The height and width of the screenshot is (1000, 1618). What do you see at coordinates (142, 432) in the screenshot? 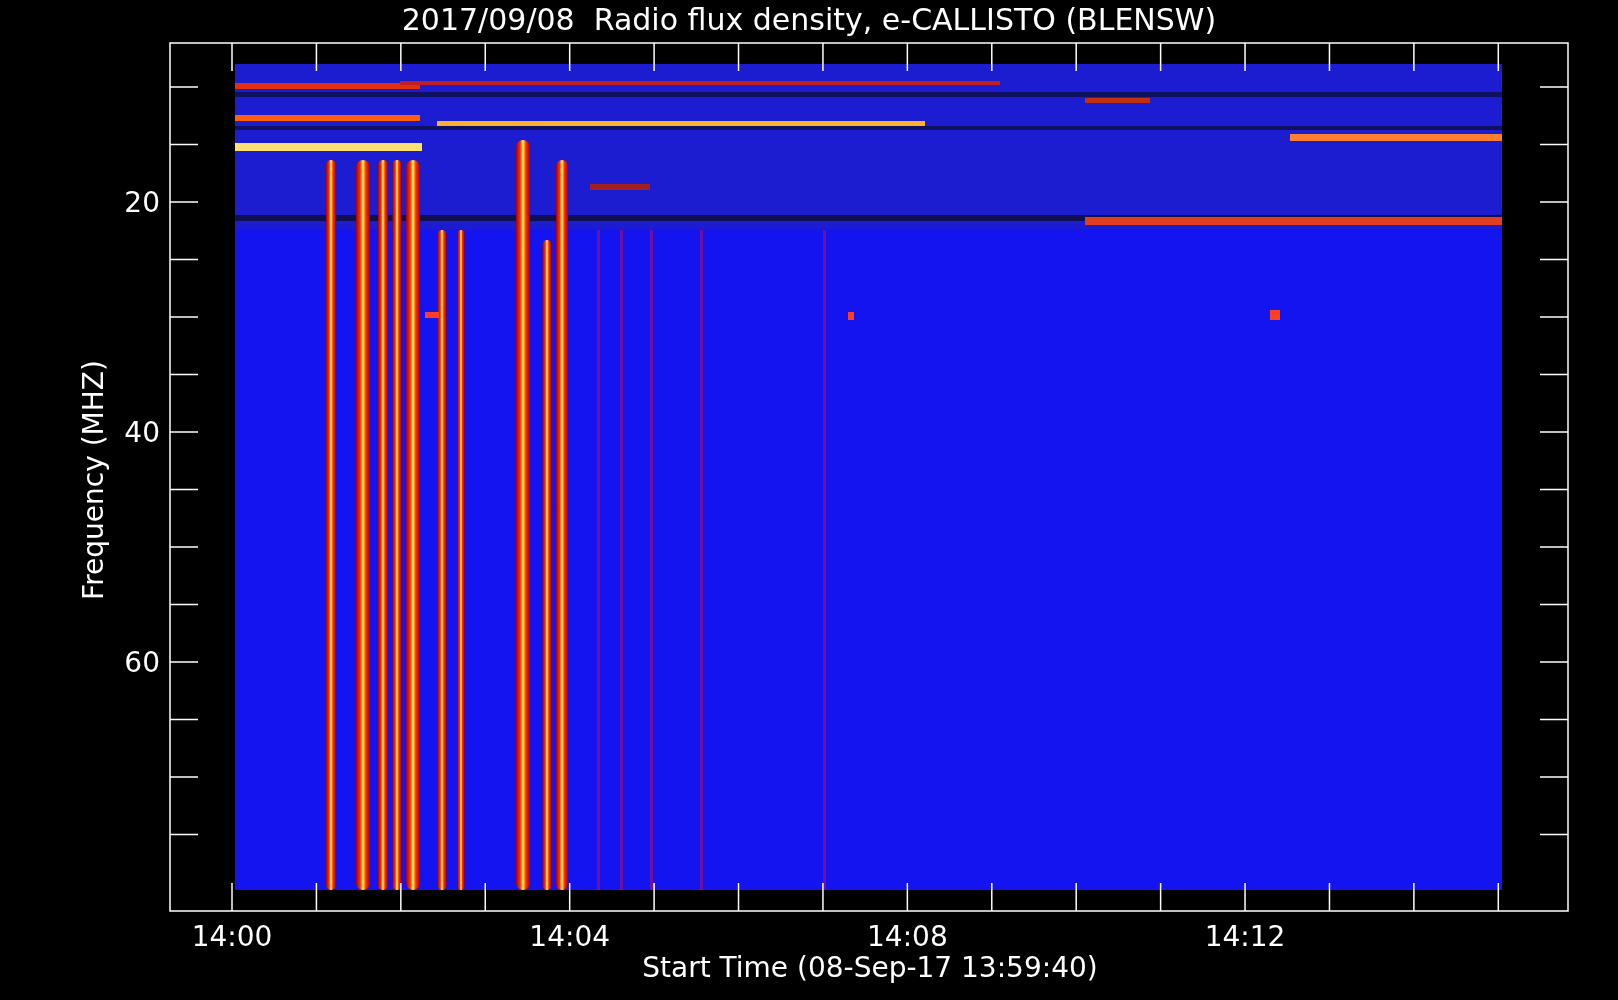
I see `y-tick-label: 40` at bounding box center [142, 432].